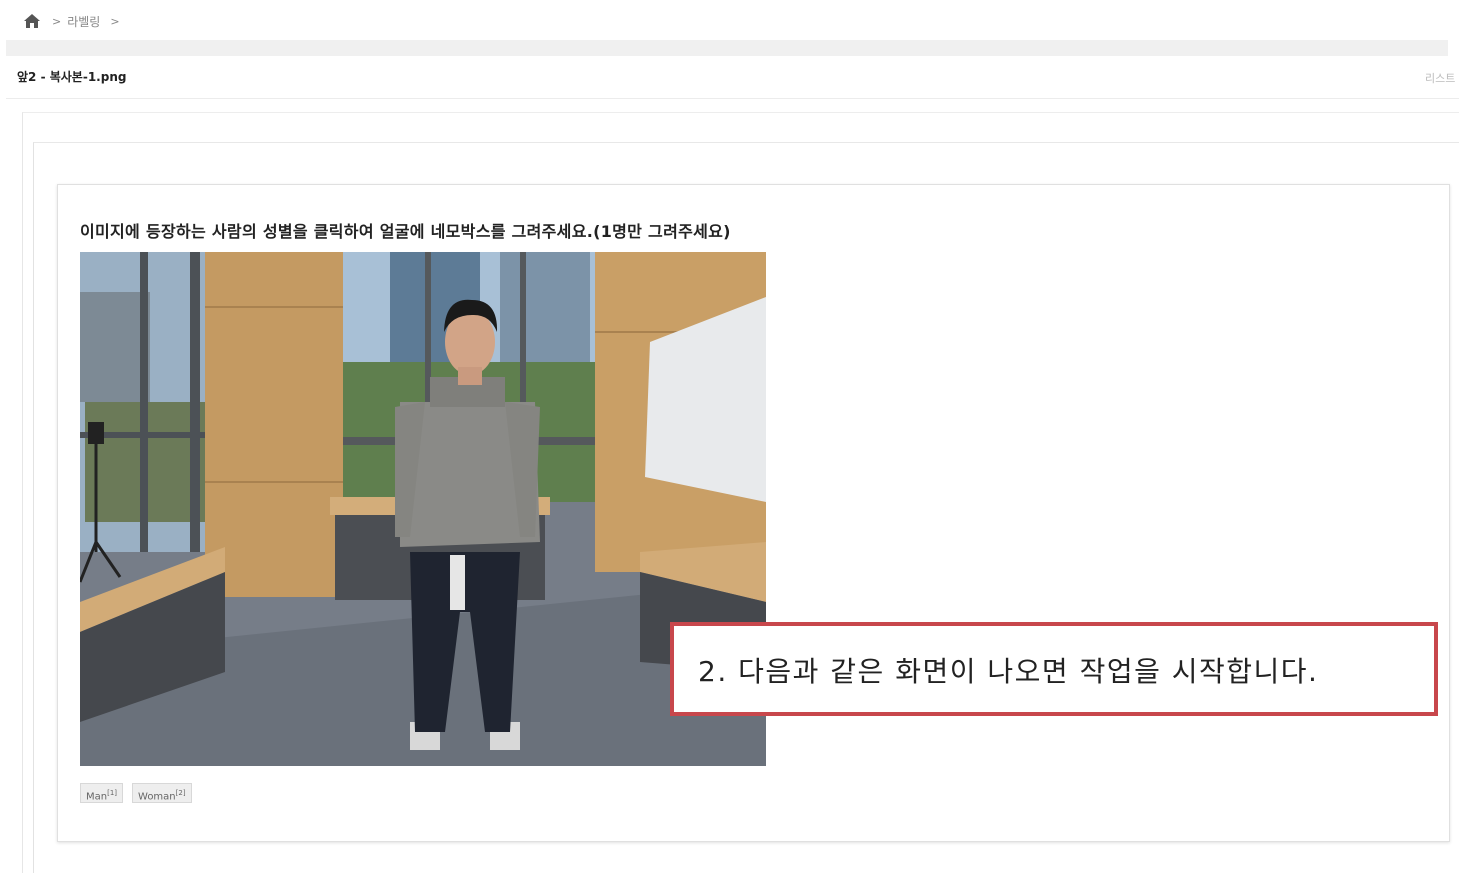 This screenshot has height=873, width=1459. What do you see at coordinates (83, 21) in the screenshot?
I see `breadcrumb-item-labeling: 라벨링` at bounding box center [83, 21].